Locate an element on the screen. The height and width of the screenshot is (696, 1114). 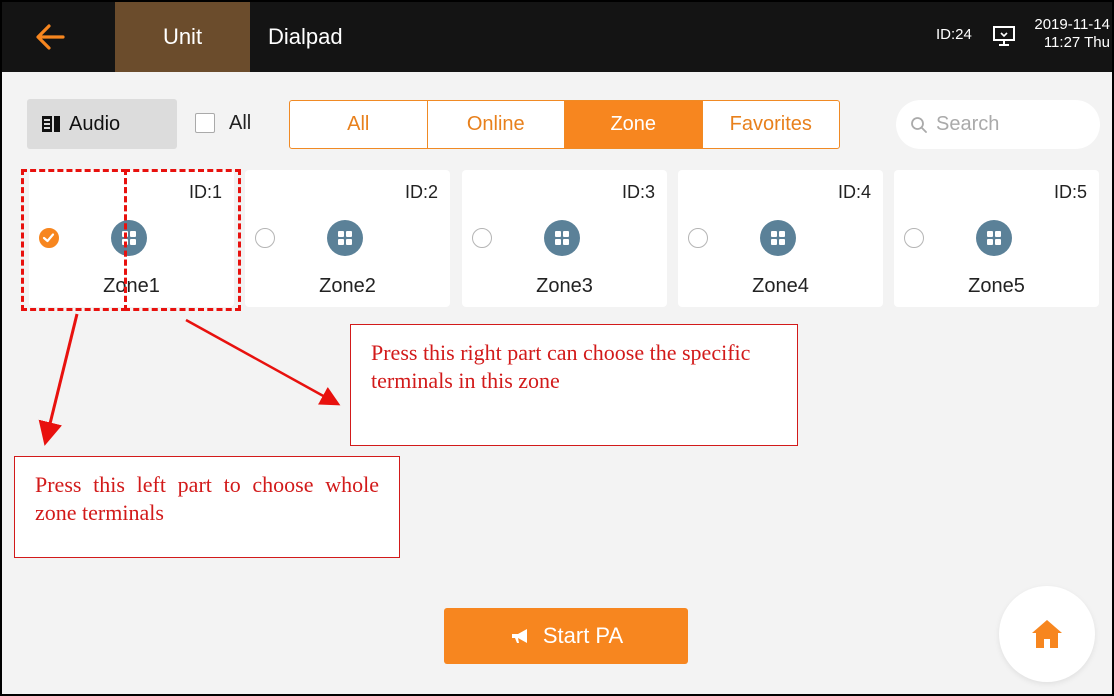
home-button is located at coordinates (1047, 634).